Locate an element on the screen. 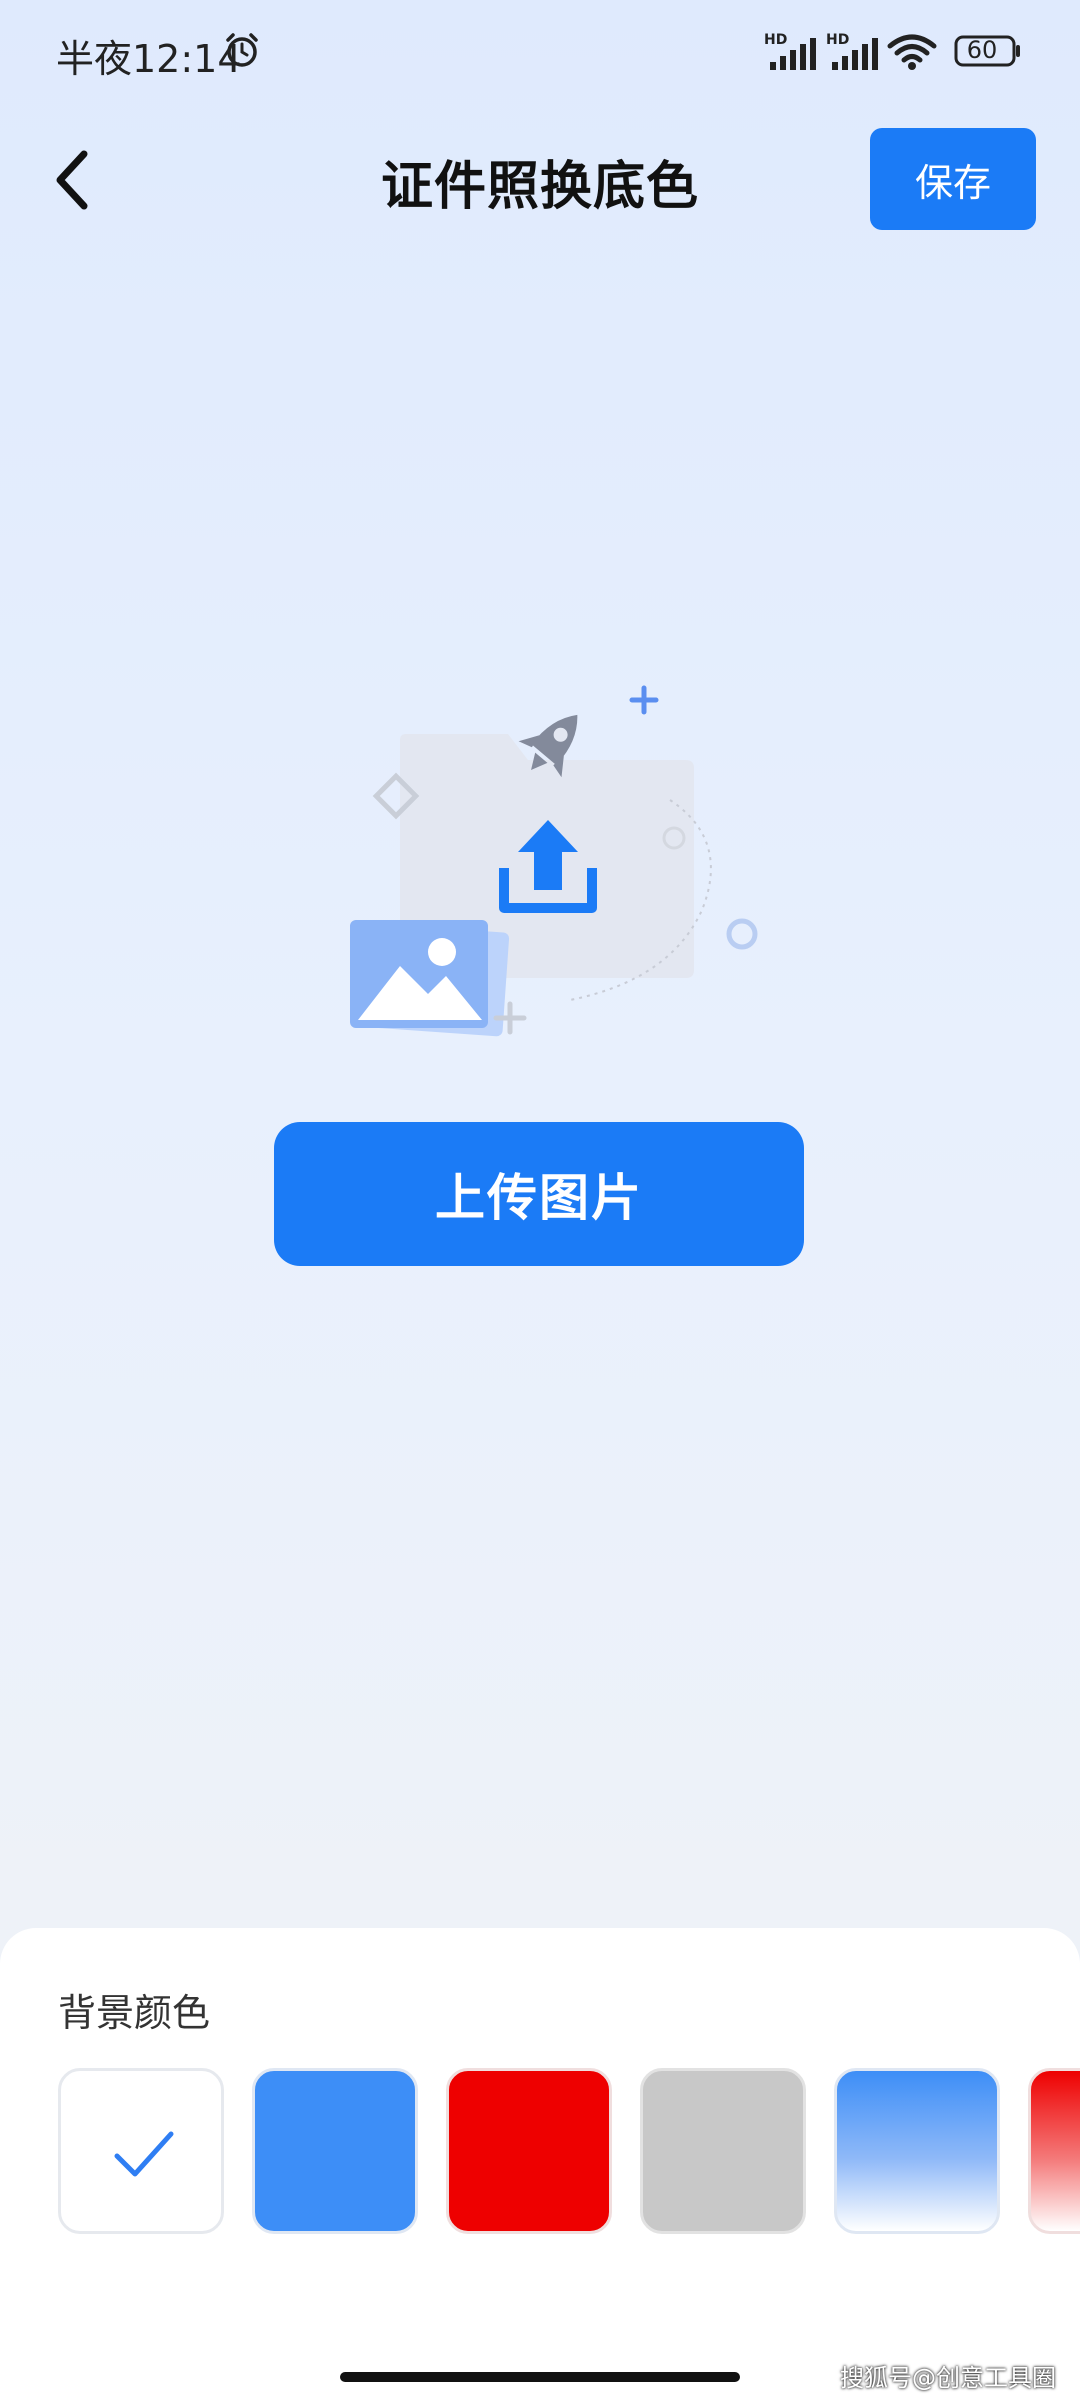  swatch-white is located at coordinates (141, 2151).